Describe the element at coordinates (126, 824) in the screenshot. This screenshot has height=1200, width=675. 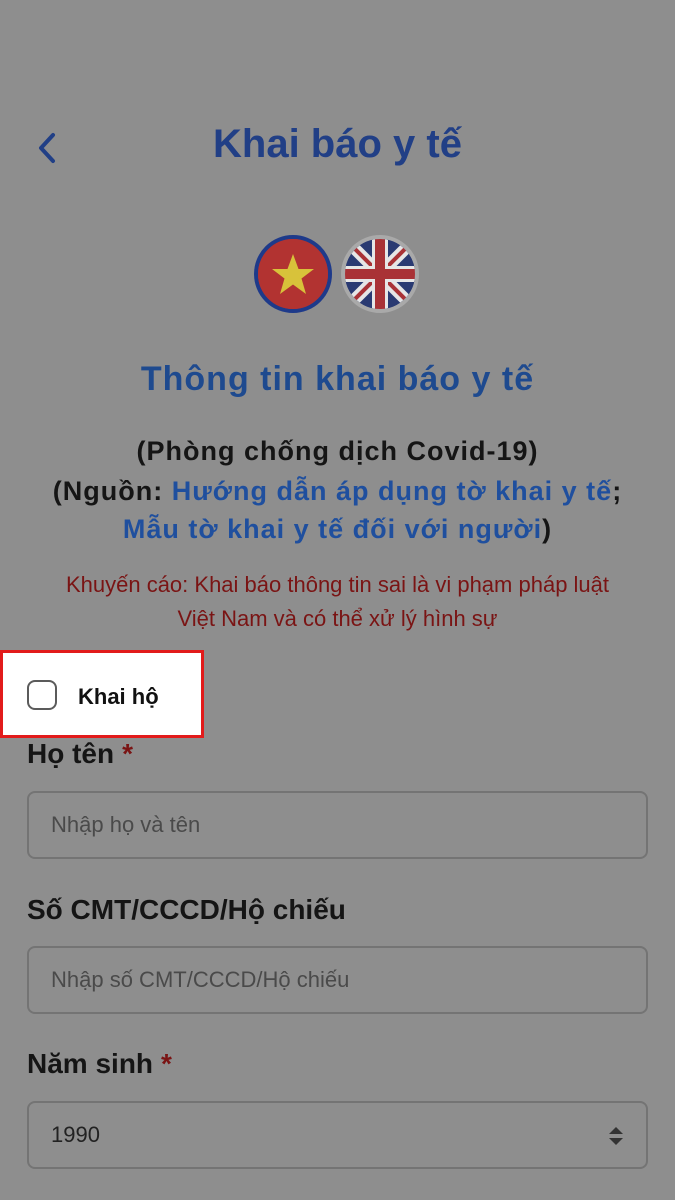
I see `name-placeholder: Nhập họ và tên` at that location.